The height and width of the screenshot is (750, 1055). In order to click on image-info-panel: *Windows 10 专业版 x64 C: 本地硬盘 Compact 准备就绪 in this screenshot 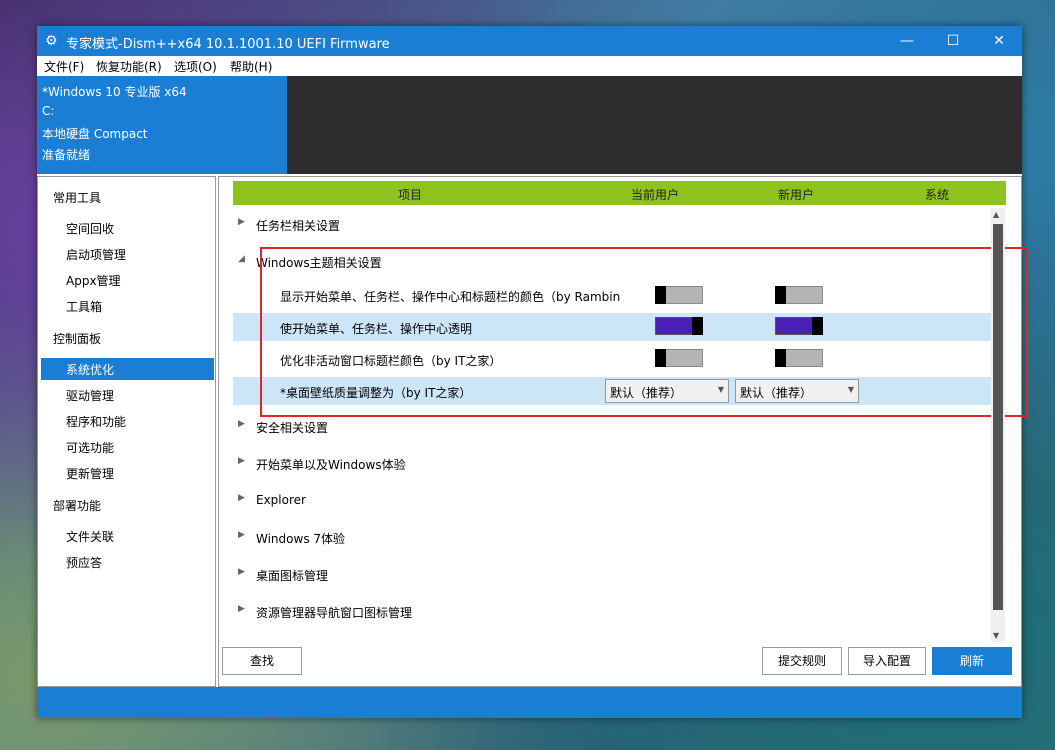, I will do `click(162, 125)`.